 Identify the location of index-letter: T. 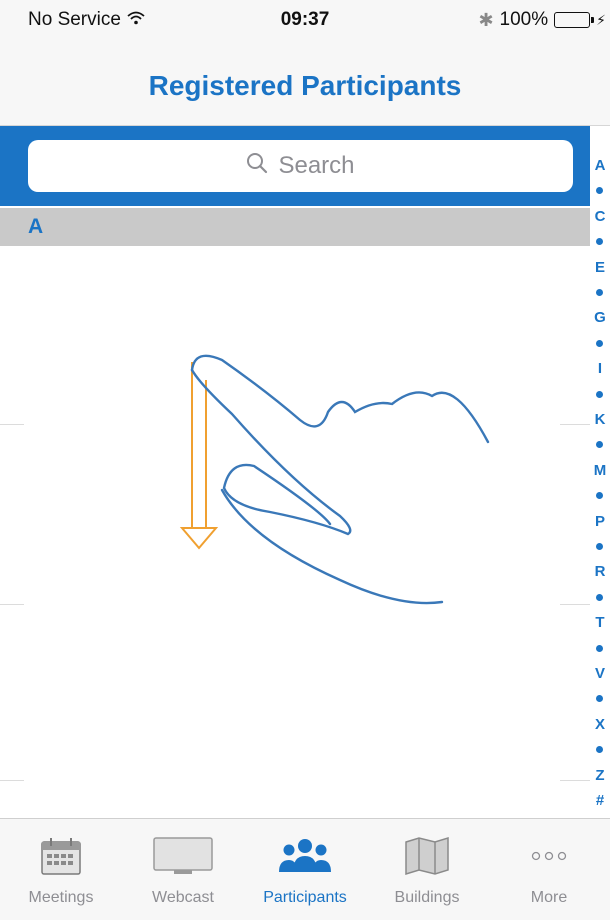
(600, 623).